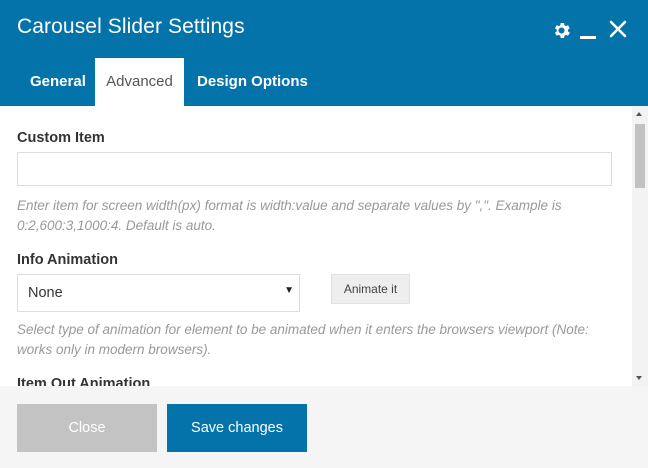  What do you see at coordinates (314, 169) in the screenshot?
I see `custom-item-input` at bounding box center [314, 169].